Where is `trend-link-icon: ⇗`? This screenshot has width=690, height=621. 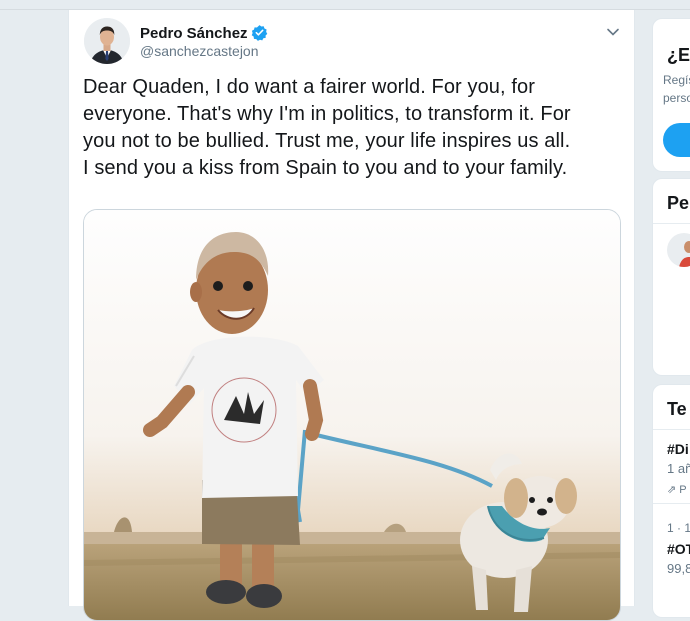
trend-link-icon: ⇗ is located at coordinates (672, 490).